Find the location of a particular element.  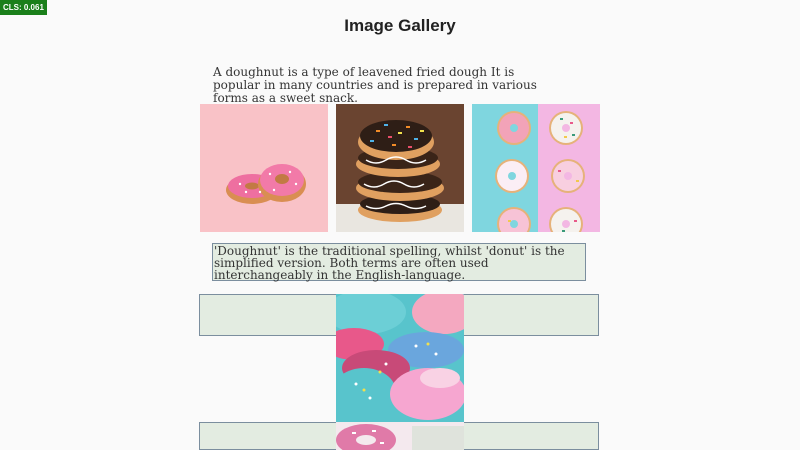

gallery-image-pink-doughnuts is located at coordinates (264, 168).